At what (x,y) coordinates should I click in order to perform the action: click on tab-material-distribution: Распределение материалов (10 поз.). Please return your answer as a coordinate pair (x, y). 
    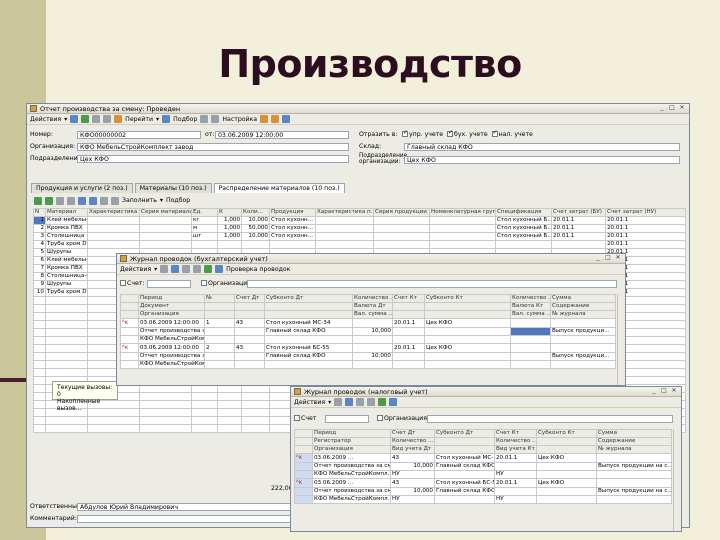
    Looking at the image, I should click on (279, 188).